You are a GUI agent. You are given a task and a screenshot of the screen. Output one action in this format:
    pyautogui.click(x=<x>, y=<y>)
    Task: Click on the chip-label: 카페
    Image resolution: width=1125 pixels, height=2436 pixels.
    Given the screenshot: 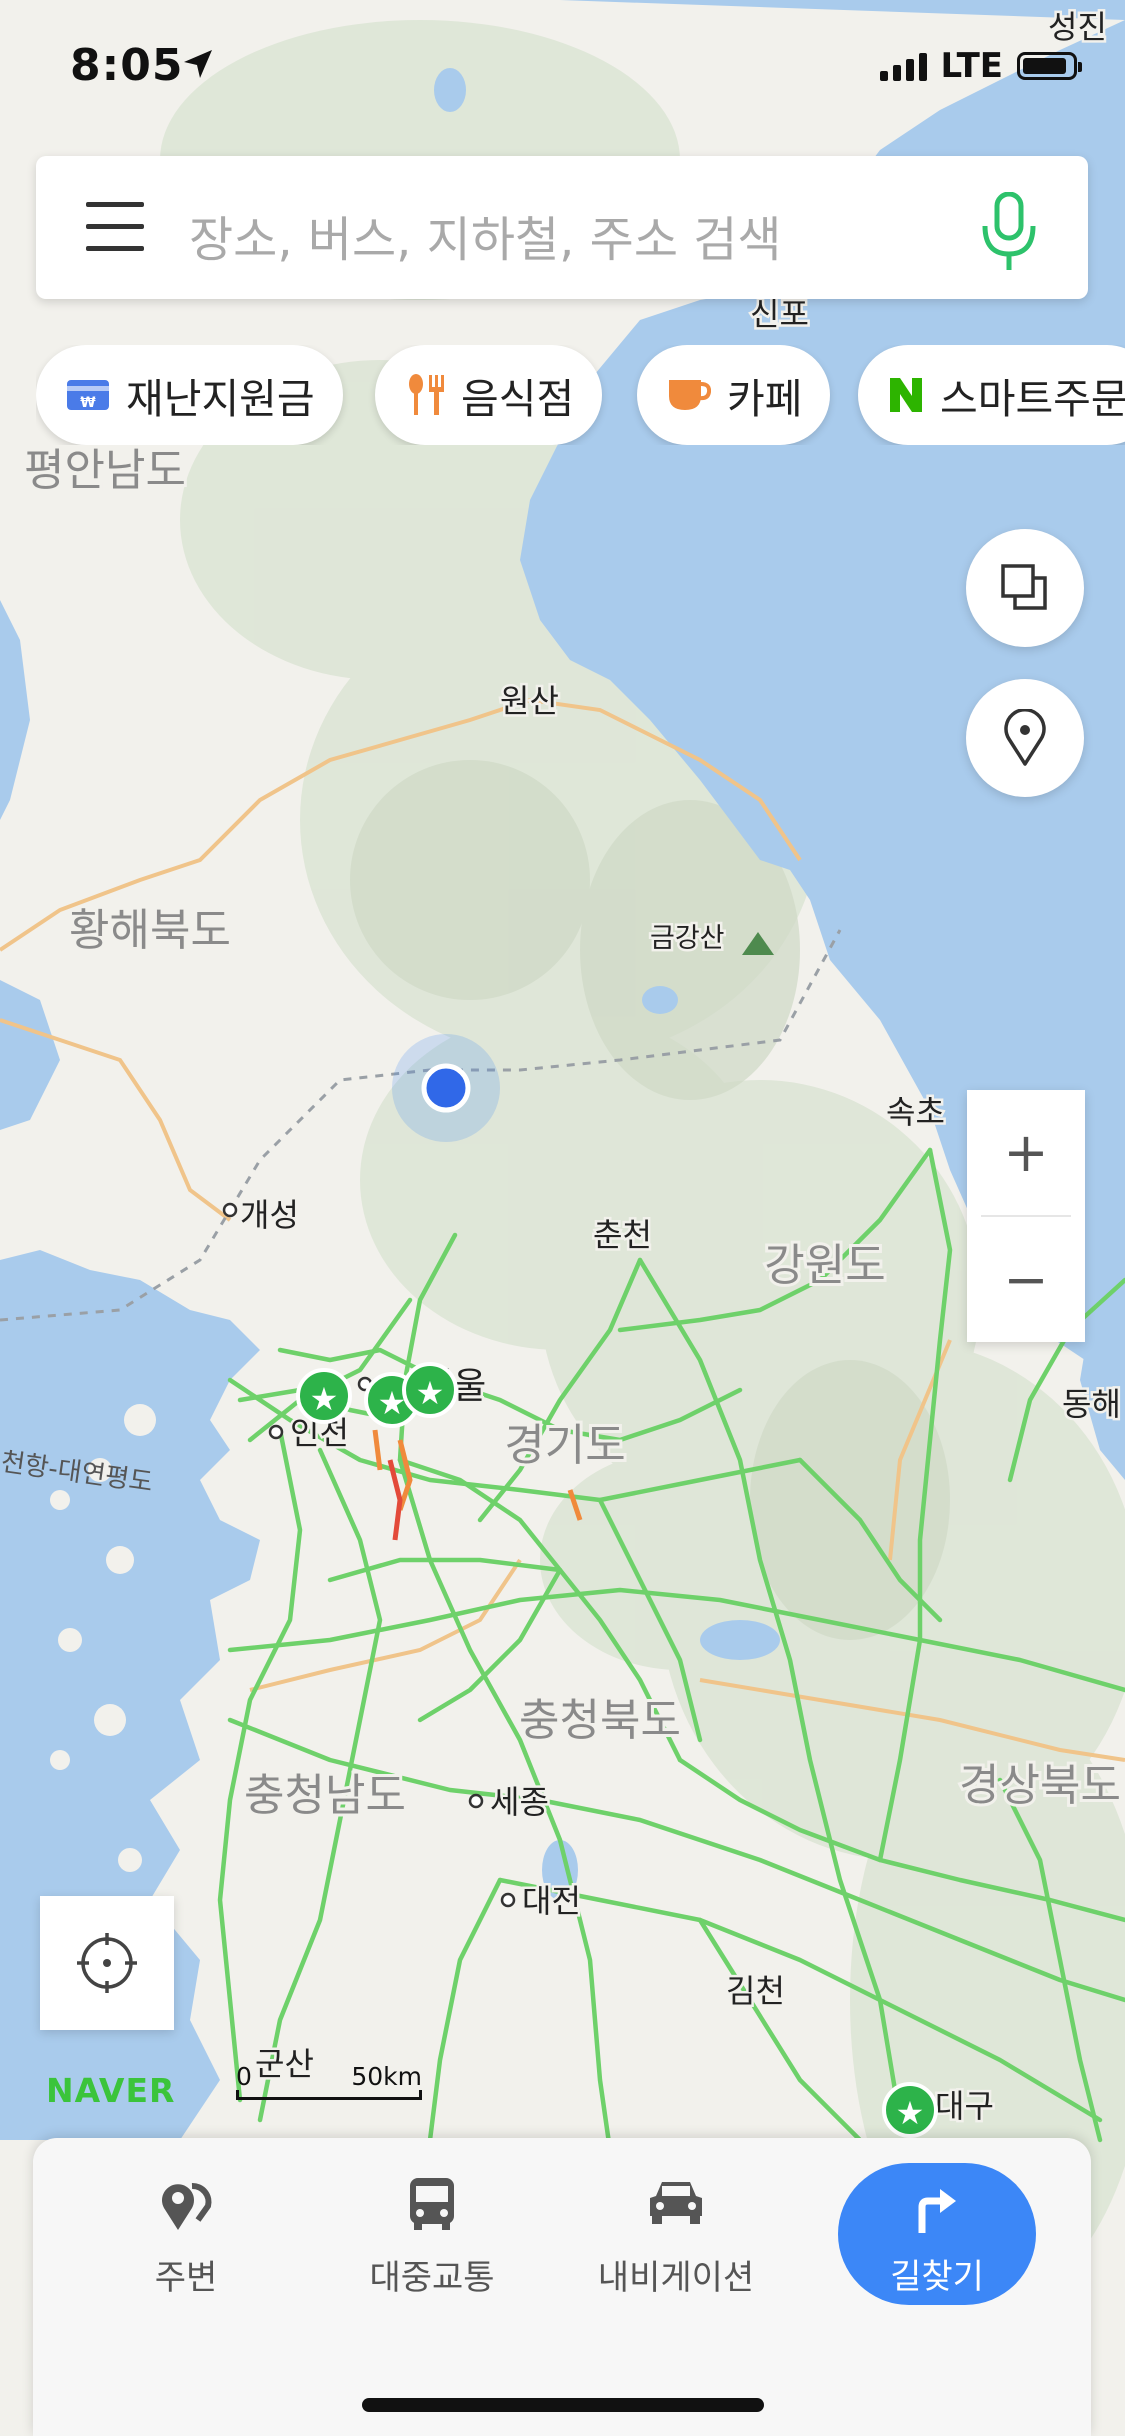 What is the action you would take?
    pyautogui.click(x=765, y=399)
    